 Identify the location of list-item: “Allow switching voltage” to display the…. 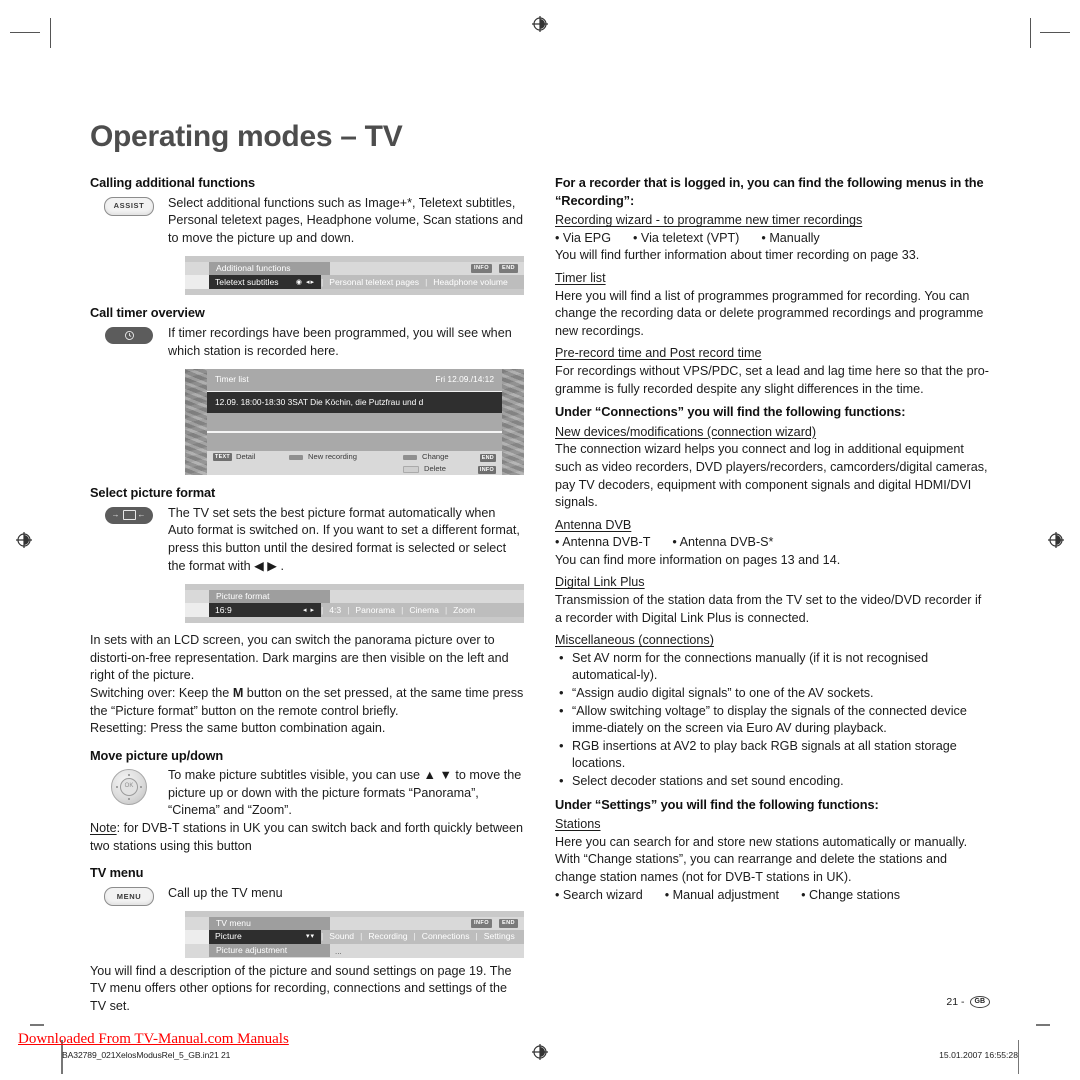
(772, 720).